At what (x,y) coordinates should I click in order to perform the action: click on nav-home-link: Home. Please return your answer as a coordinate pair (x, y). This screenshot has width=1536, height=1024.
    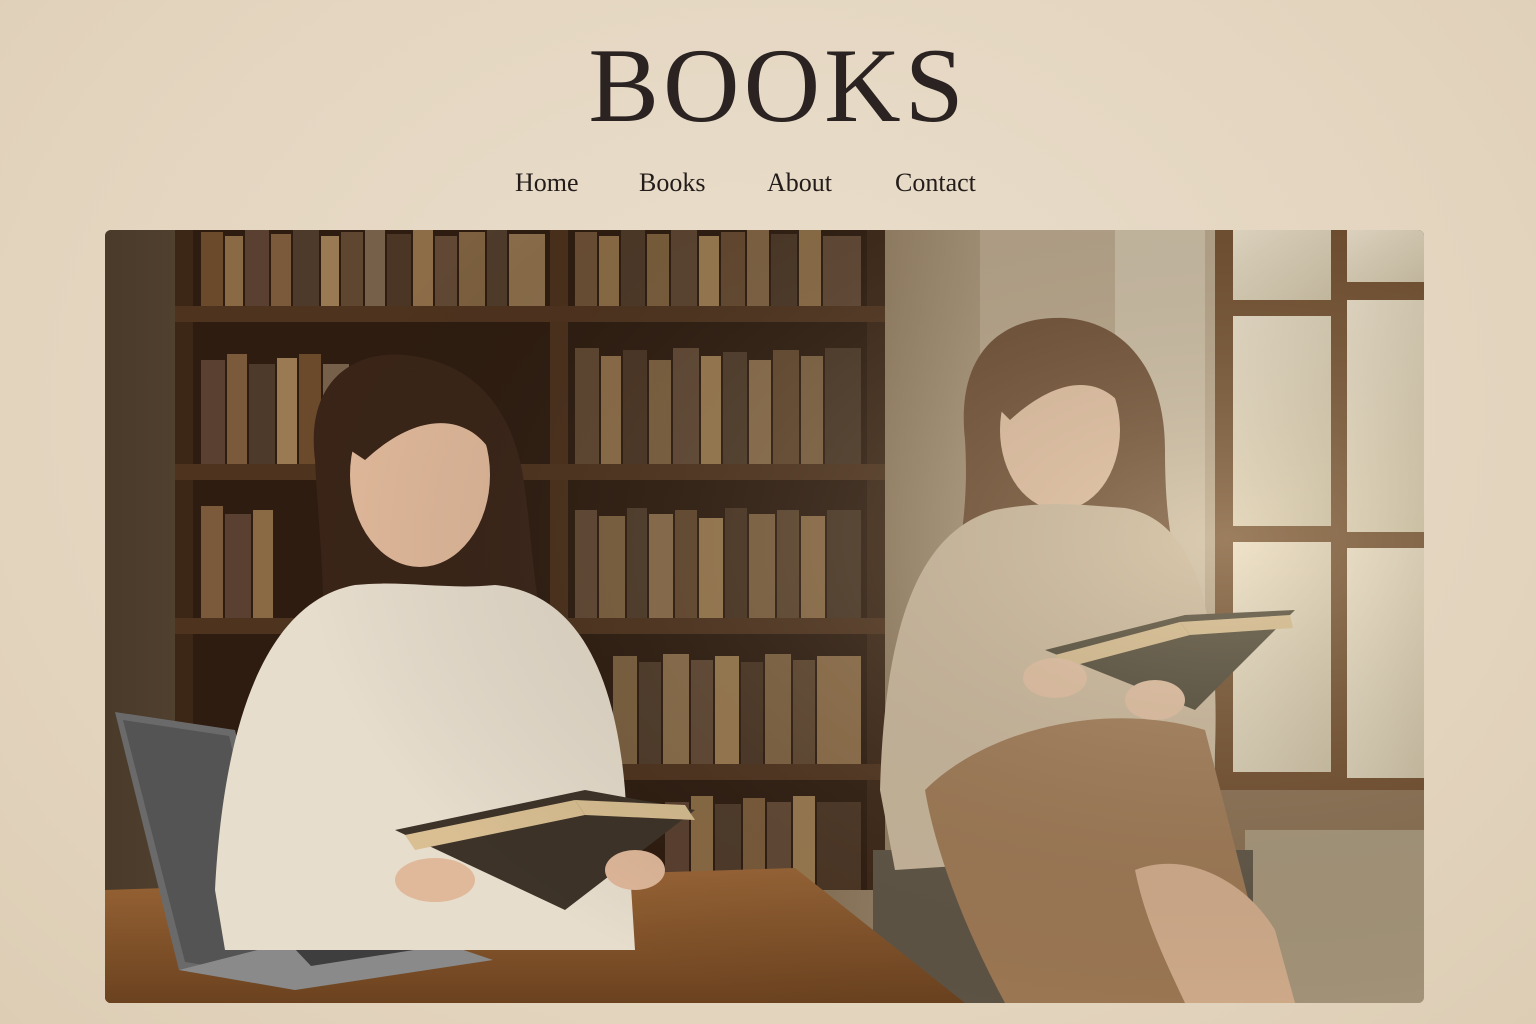
    Looking at the image, I should click on (547, 183).